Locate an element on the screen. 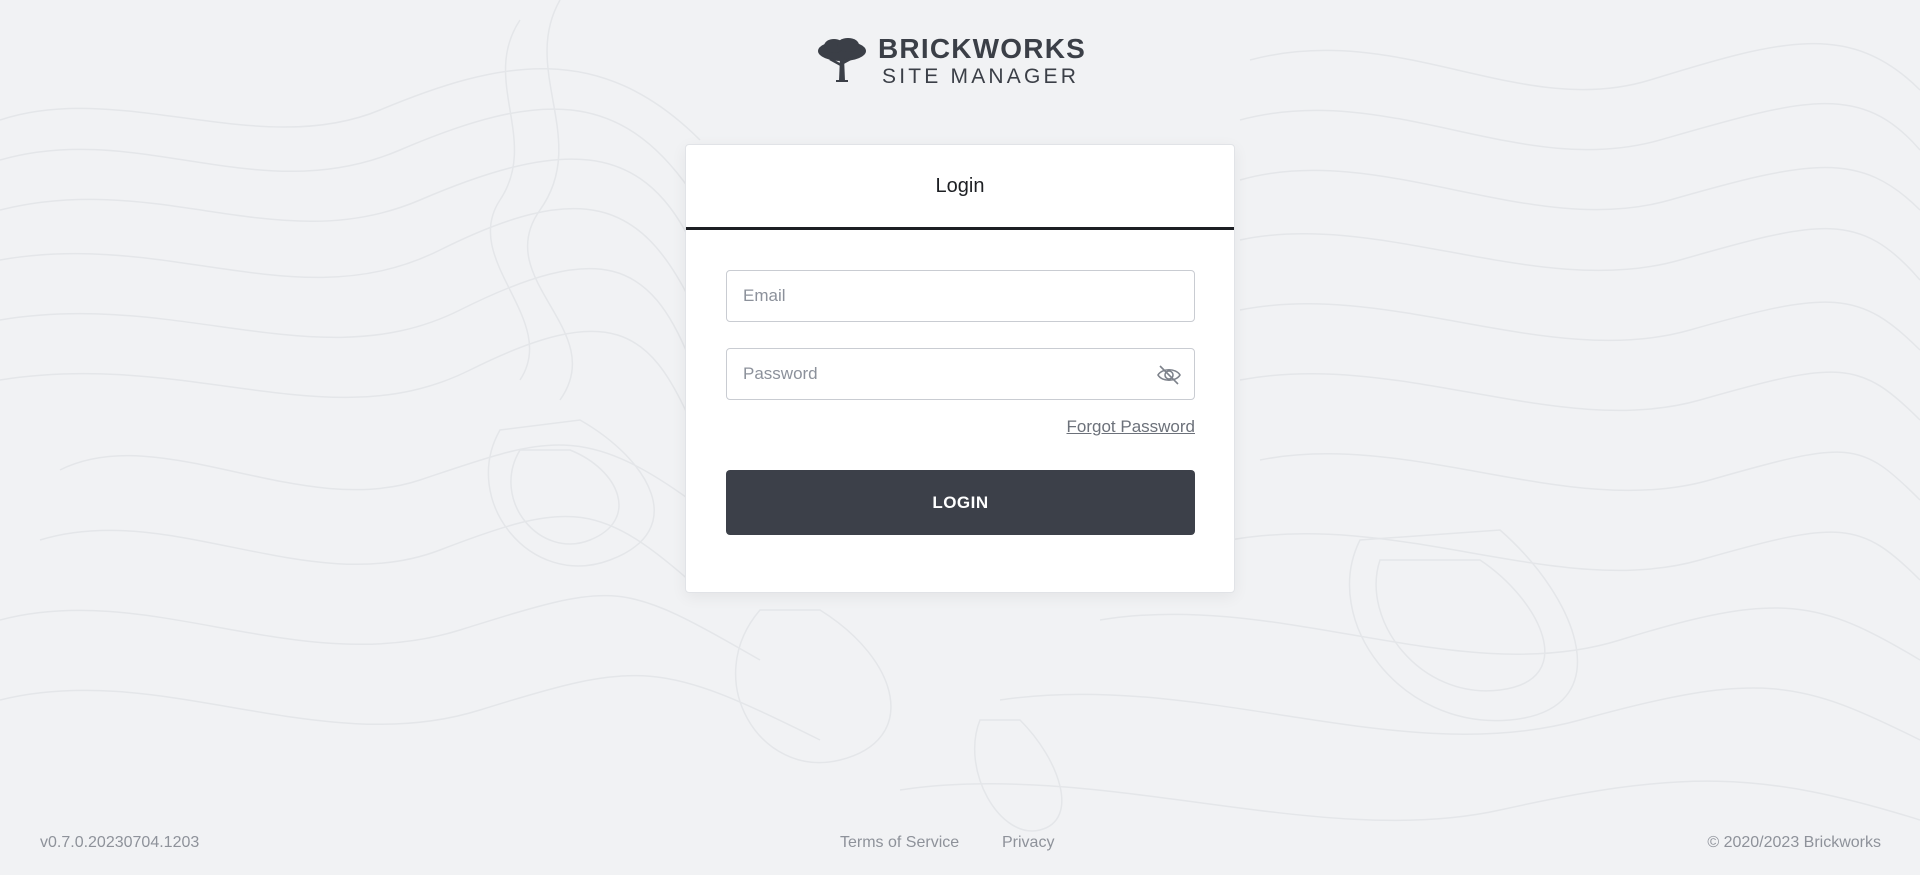  login-card: Login Forgot Password LOGIN is located at coordinates (960, 368).